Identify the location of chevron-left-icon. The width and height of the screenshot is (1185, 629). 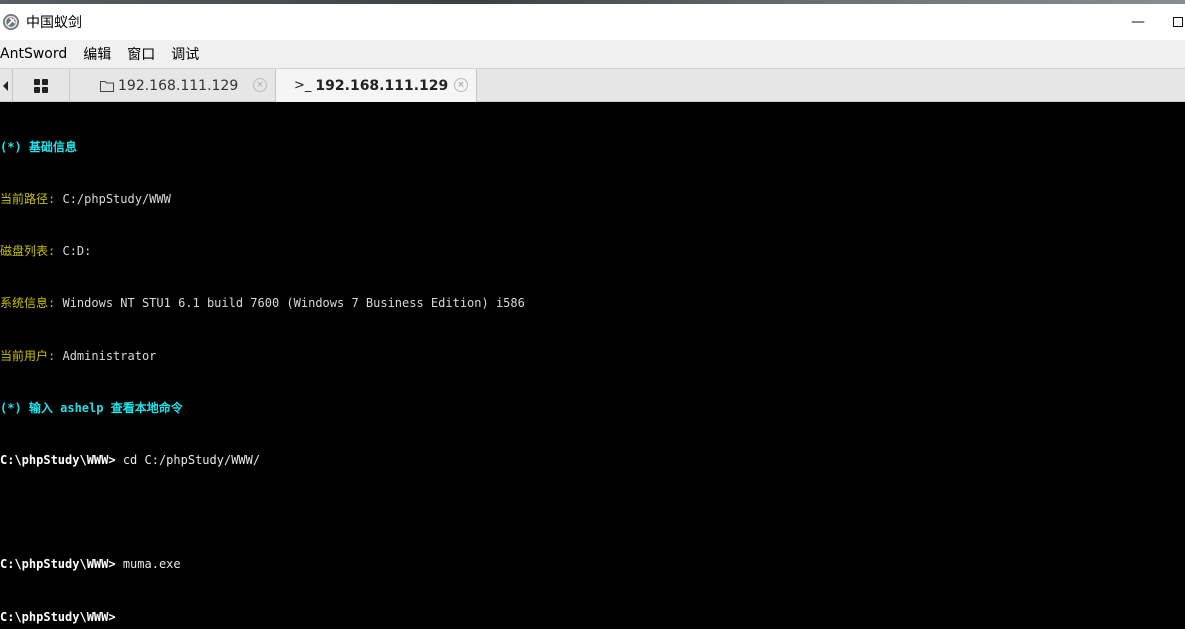
(5, 85).